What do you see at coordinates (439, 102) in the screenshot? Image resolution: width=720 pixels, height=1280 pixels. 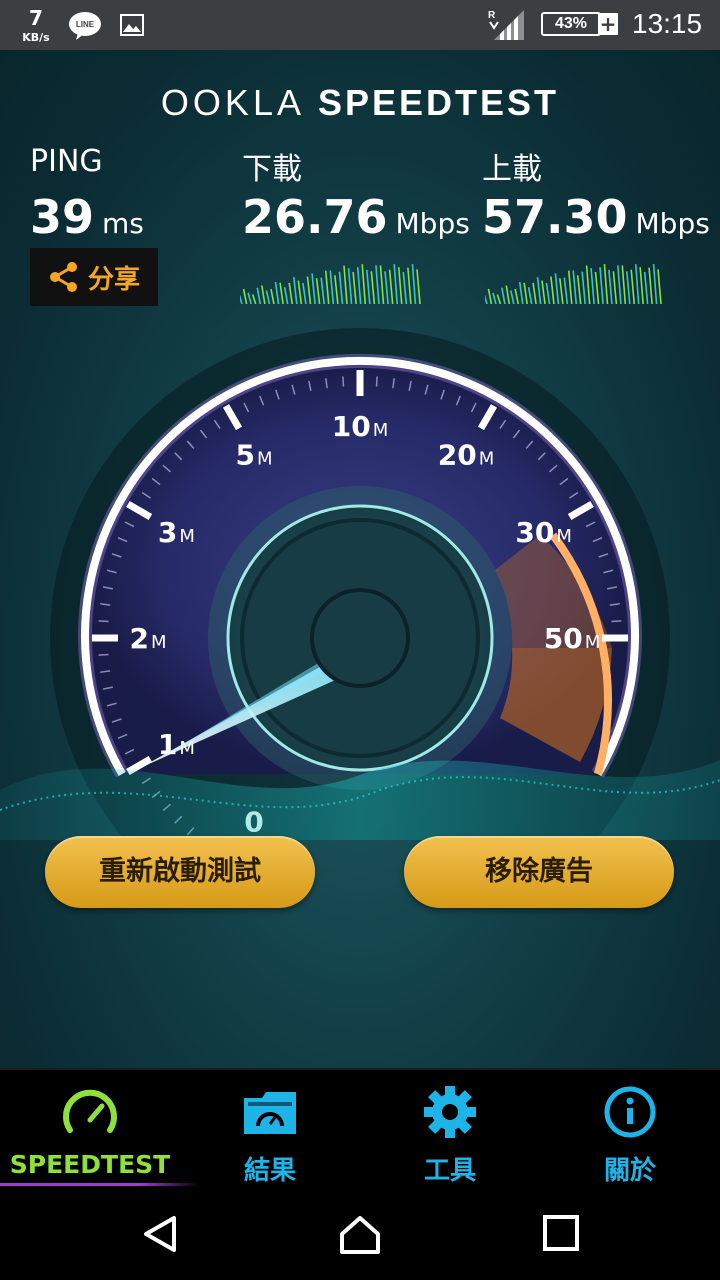 I see `logo-speedtest: SPEEDTEST` at bounding box center [439, 102].